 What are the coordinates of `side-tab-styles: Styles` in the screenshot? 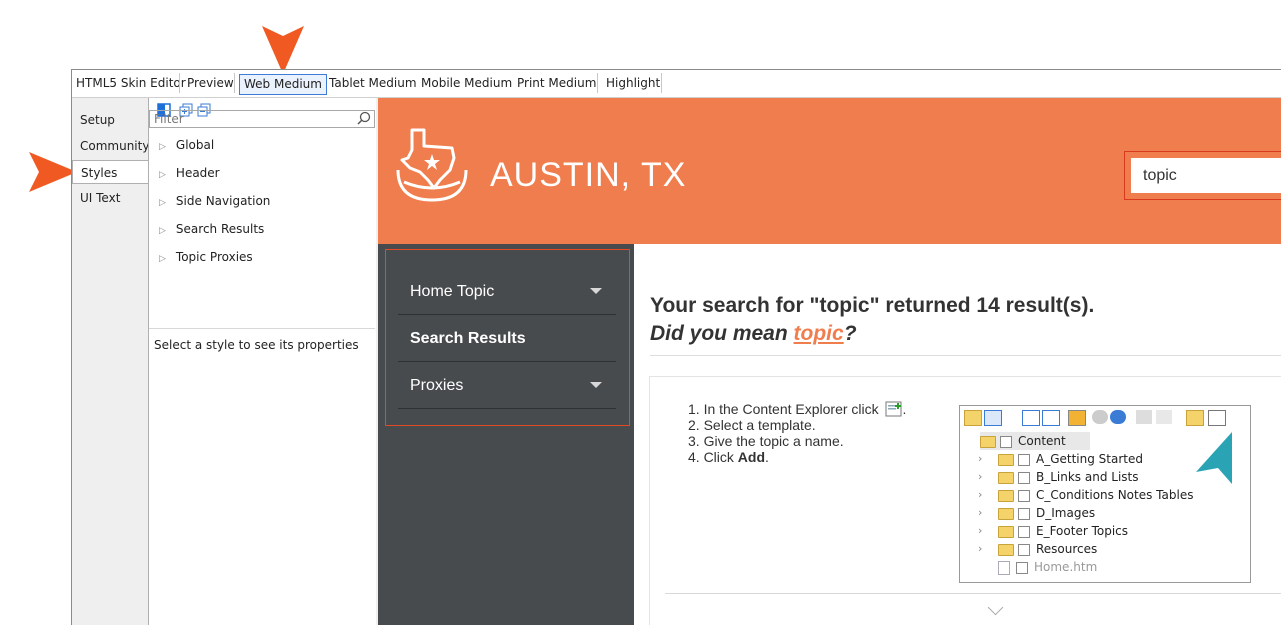 It's located at (110, 172).